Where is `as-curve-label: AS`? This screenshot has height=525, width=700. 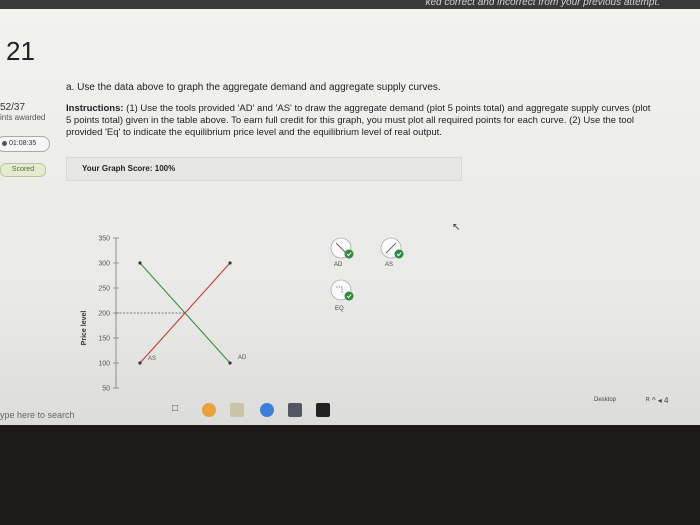 as-curve-label: AS is located at coordinates (152, 359).